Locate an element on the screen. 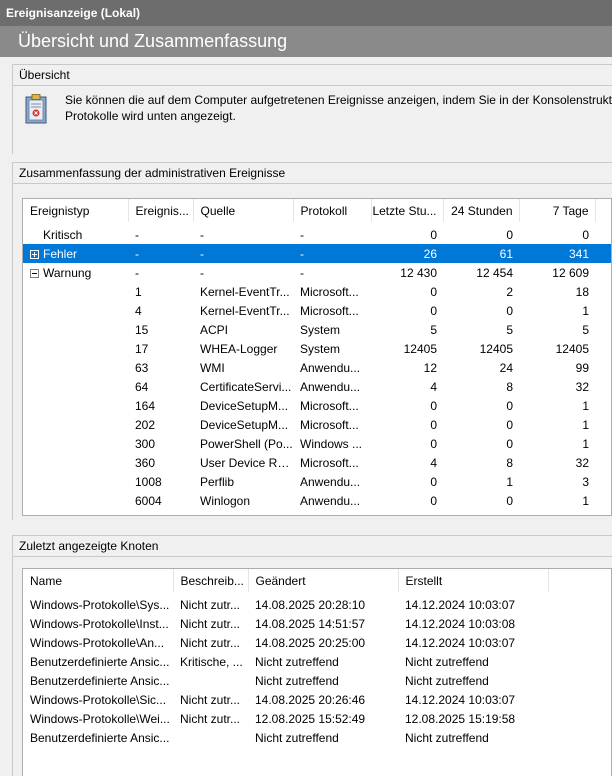  summary-row: 360 User Device Re... Microsoft... 4 8 32 is located at coordinates (317, 462).